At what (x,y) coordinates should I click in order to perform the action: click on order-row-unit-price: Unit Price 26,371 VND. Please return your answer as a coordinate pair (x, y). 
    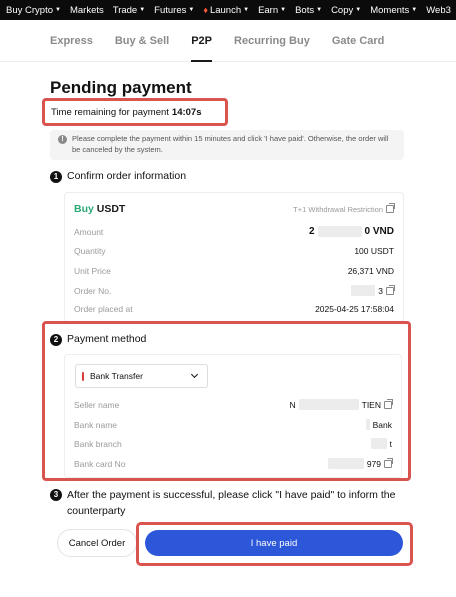
    Looking at the image, I should click on (234, 271).